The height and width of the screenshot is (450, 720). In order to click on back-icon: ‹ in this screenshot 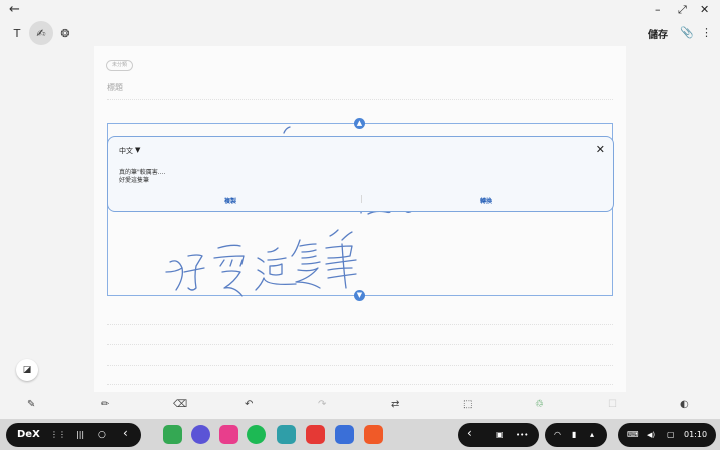, I will do `click(125, 433)`.